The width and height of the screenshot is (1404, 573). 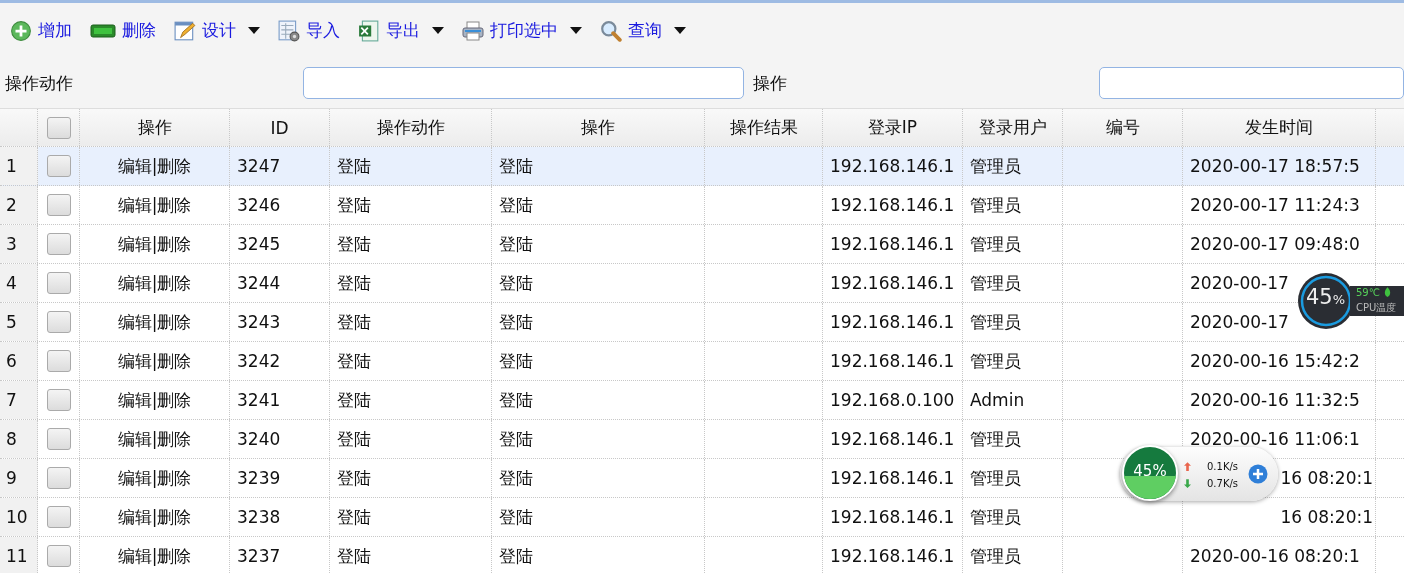 What do you see at coordinates (1199, 474) in the screenshot?
I see `network-widget: 45% 0.1K/s 0.7K/s` at bounding box center [1199, 474].